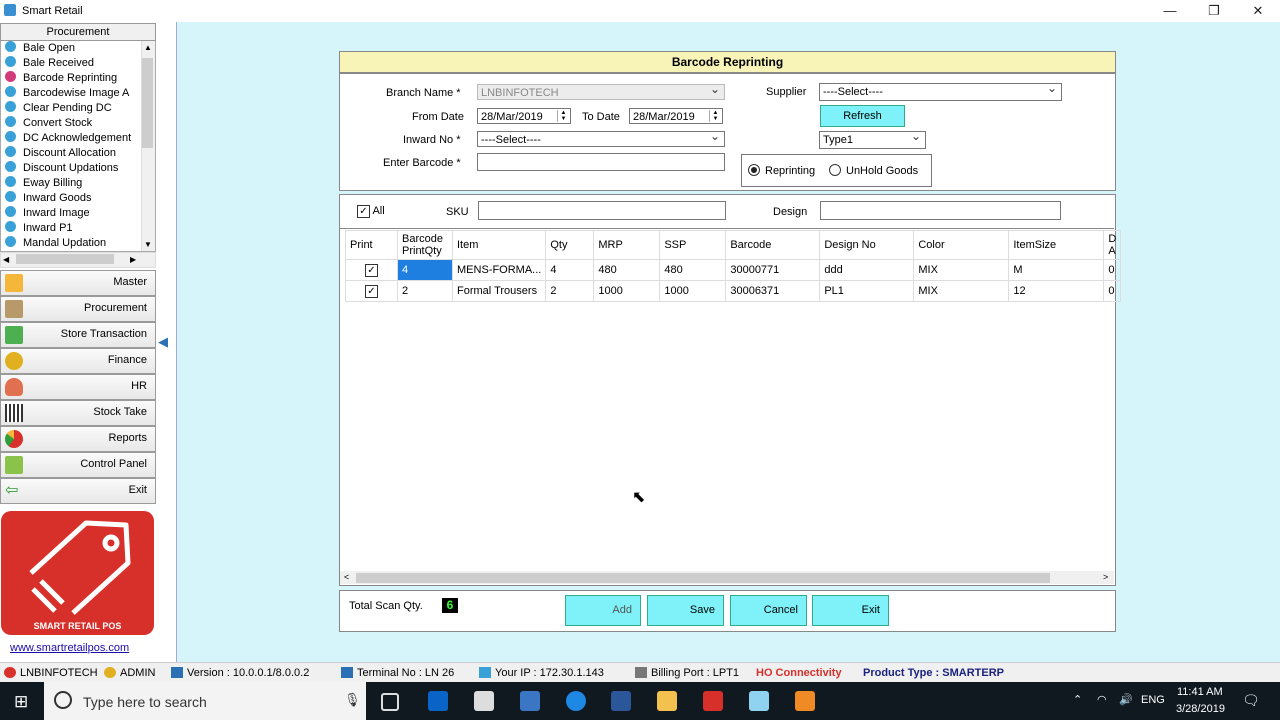 The height and width of the screenshot is (720, 1280). What do you see at coordinates (58, 108) in the screenshot?
I see `nav-item-clear-pending-dc: Clear Pending DC` at bounding box center [58, 108].